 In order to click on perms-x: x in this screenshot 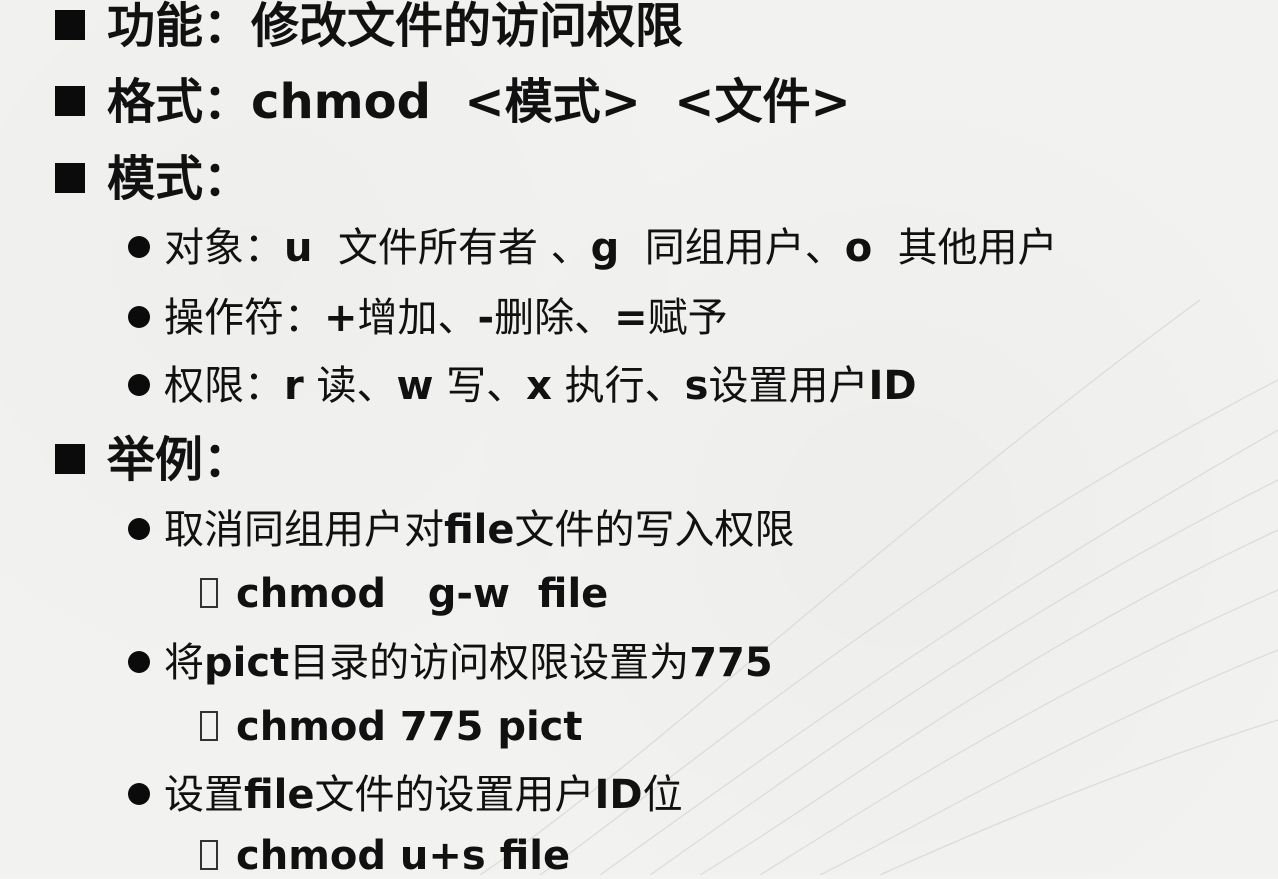, I will do `click(539, 386)`.